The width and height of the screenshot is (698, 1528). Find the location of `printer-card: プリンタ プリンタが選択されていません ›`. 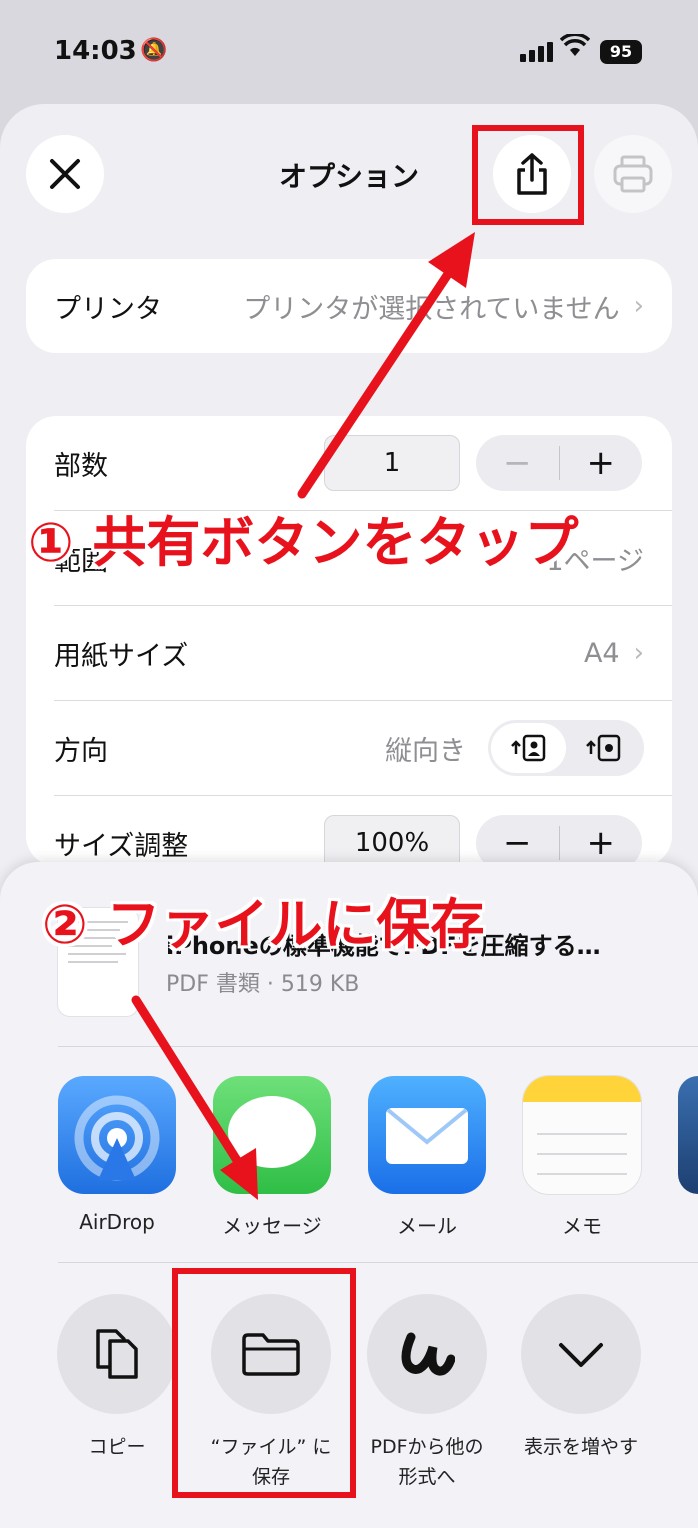

printer-card: プリンタ プリンタが選択されていません › is located at coordinates (349, 306).